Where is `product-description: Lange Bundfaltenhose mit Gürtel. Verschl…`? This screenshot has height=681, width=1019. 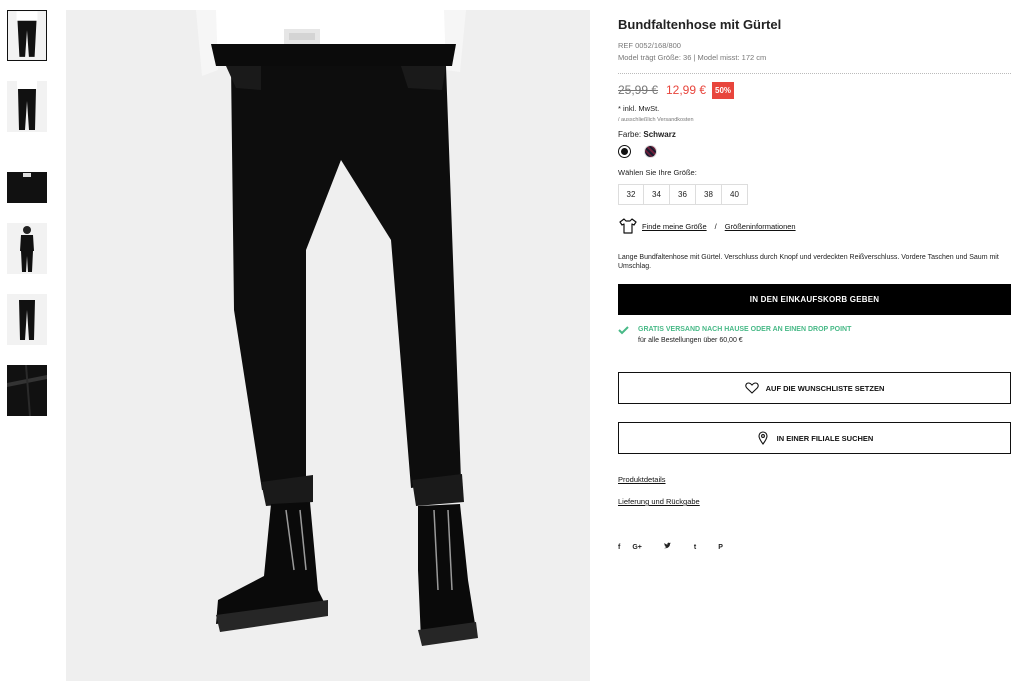 product-description: Lange Bundfaltenhose mit Gürtel. Verschl… is located at coordinates (808, 262).